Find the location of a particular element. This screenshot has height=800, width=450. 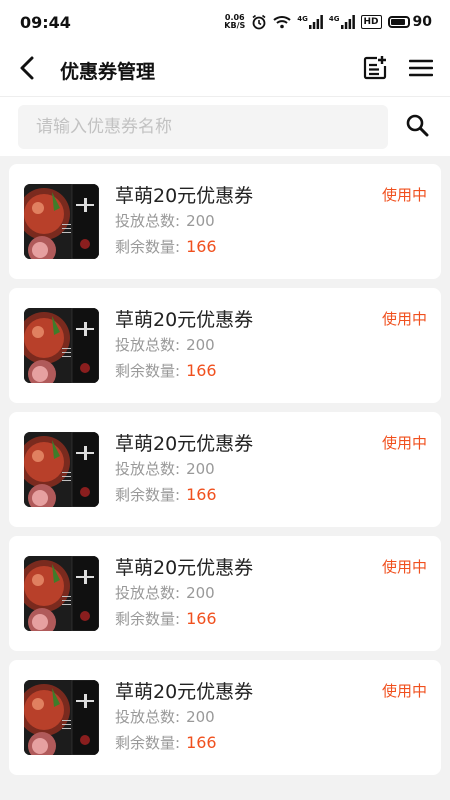

battery-fill is located at coordinates (397, 22).